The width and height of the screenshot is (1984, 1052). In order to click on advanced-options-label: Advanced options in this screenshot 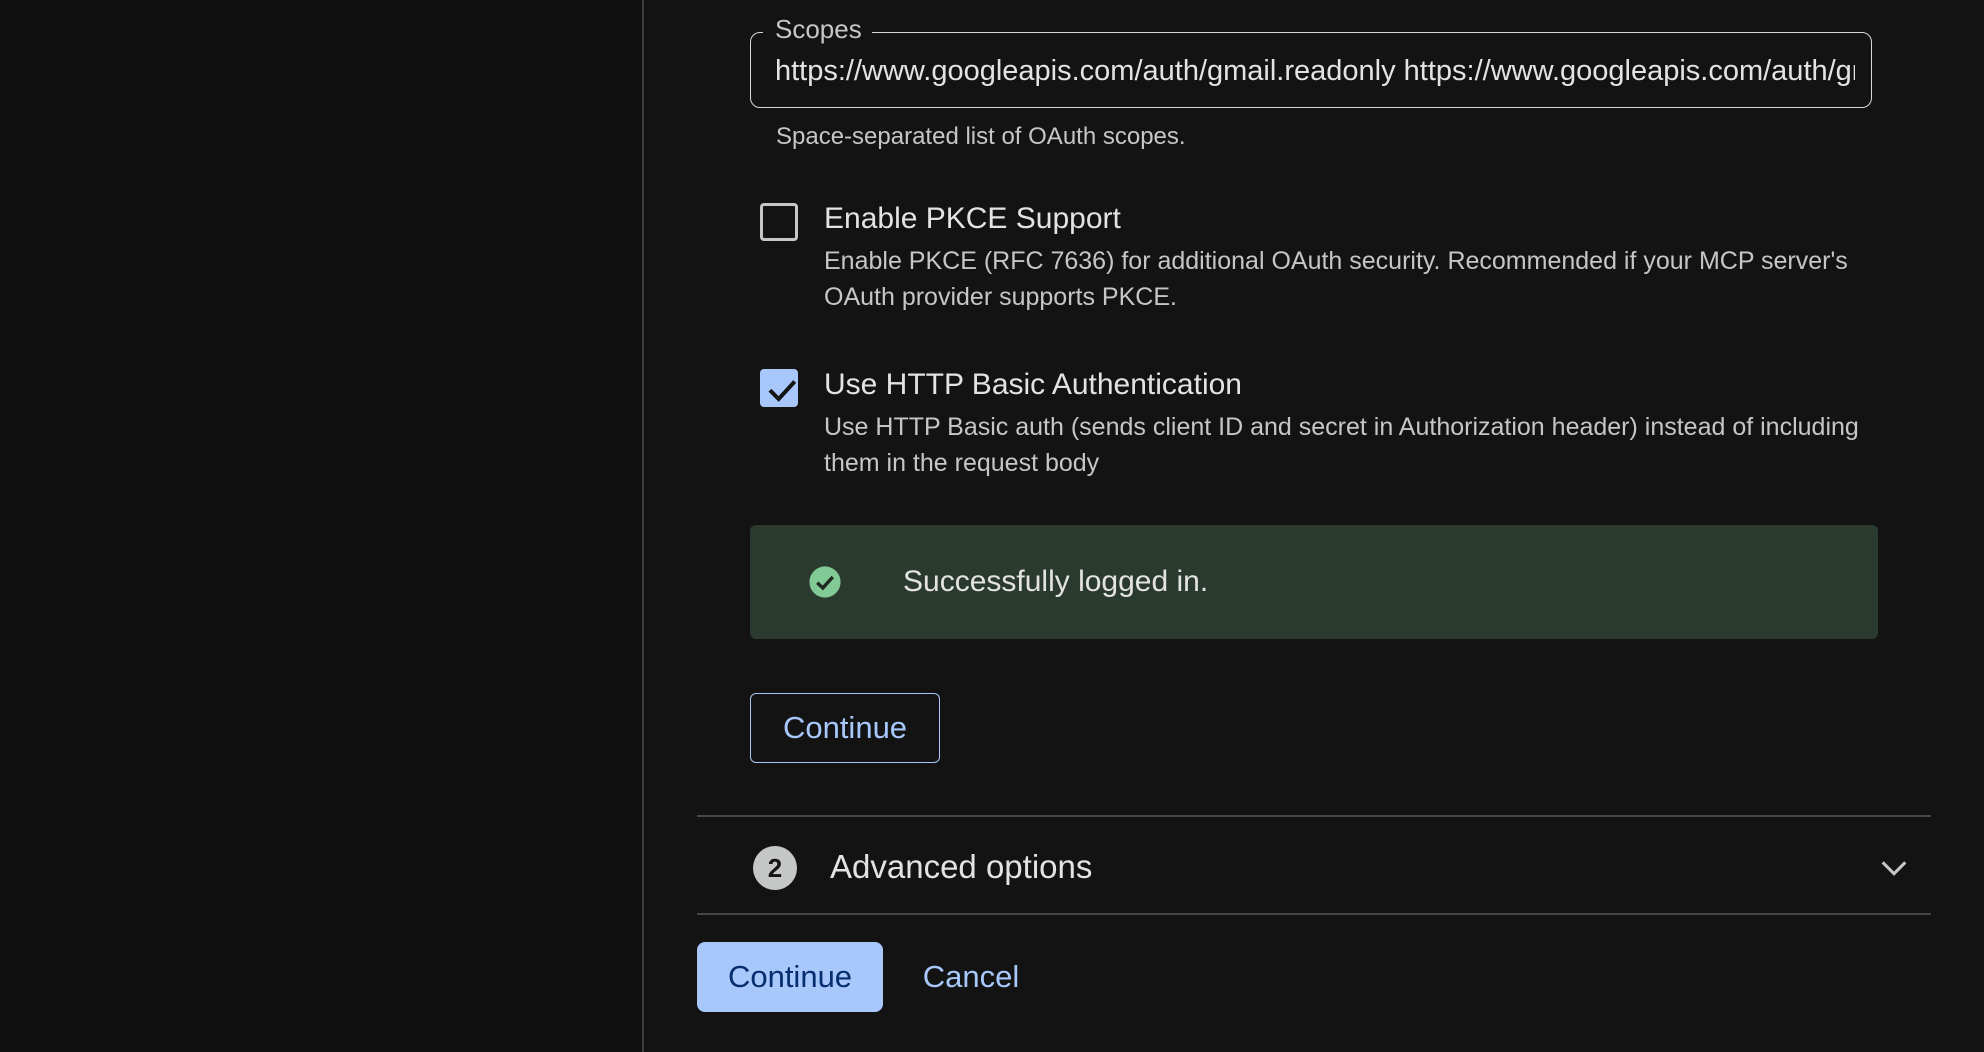, I will do `click(961, 866)`.